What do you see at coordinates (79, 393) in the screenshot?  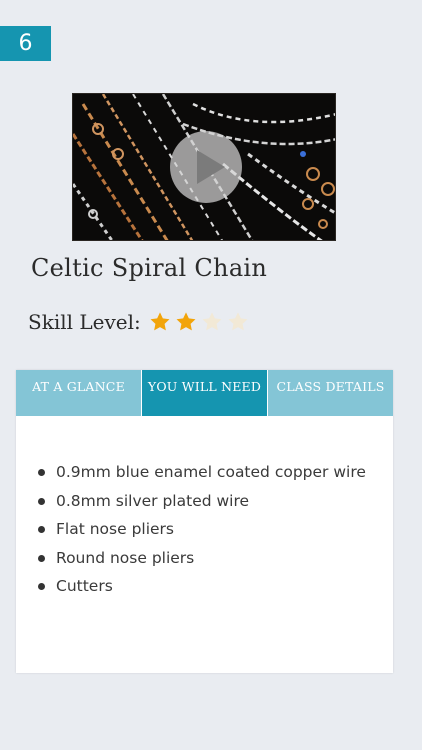 I see `tab-at-a-glance: AT A GLANCE` at bounding box center [79, 393].